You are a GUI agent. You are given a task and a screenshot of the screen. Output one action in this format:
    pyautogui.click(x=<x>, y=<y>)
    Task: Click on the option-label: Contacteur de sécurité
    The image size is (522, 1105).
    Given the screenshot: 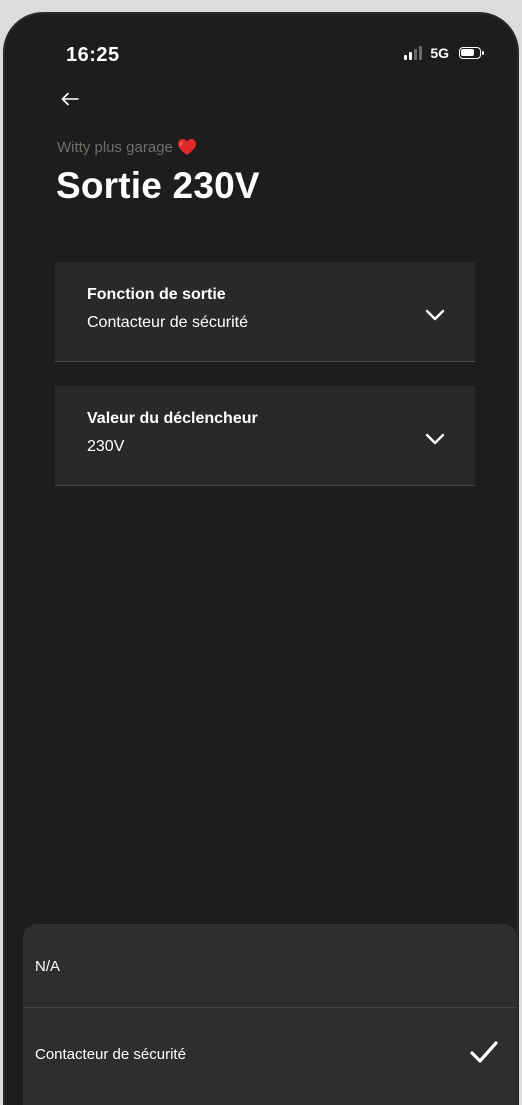 What is the action you would take?
    pyautogui.click(x=110, y=1054)
    